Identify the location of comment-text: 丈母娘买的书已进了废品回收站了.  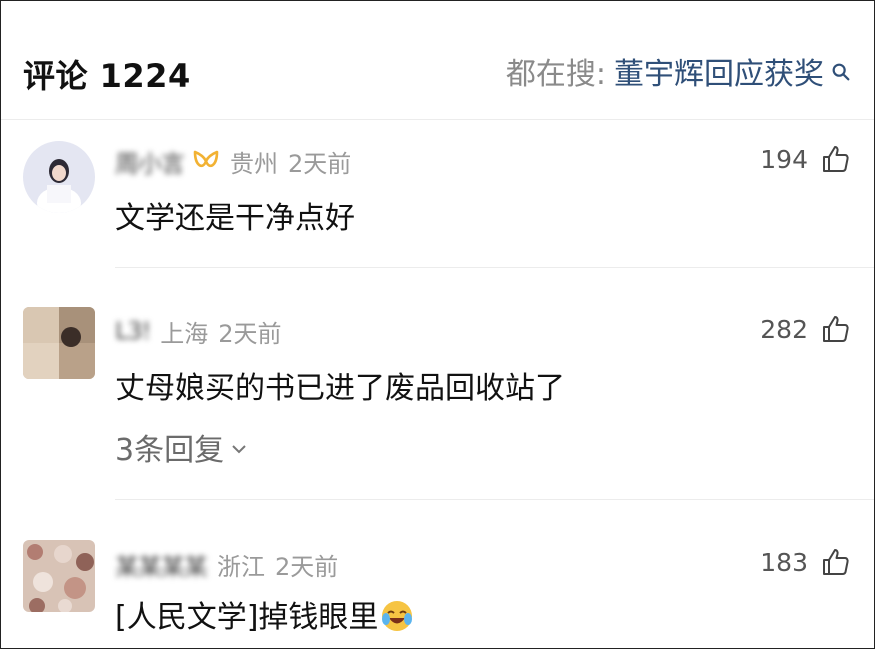
(340, 388).